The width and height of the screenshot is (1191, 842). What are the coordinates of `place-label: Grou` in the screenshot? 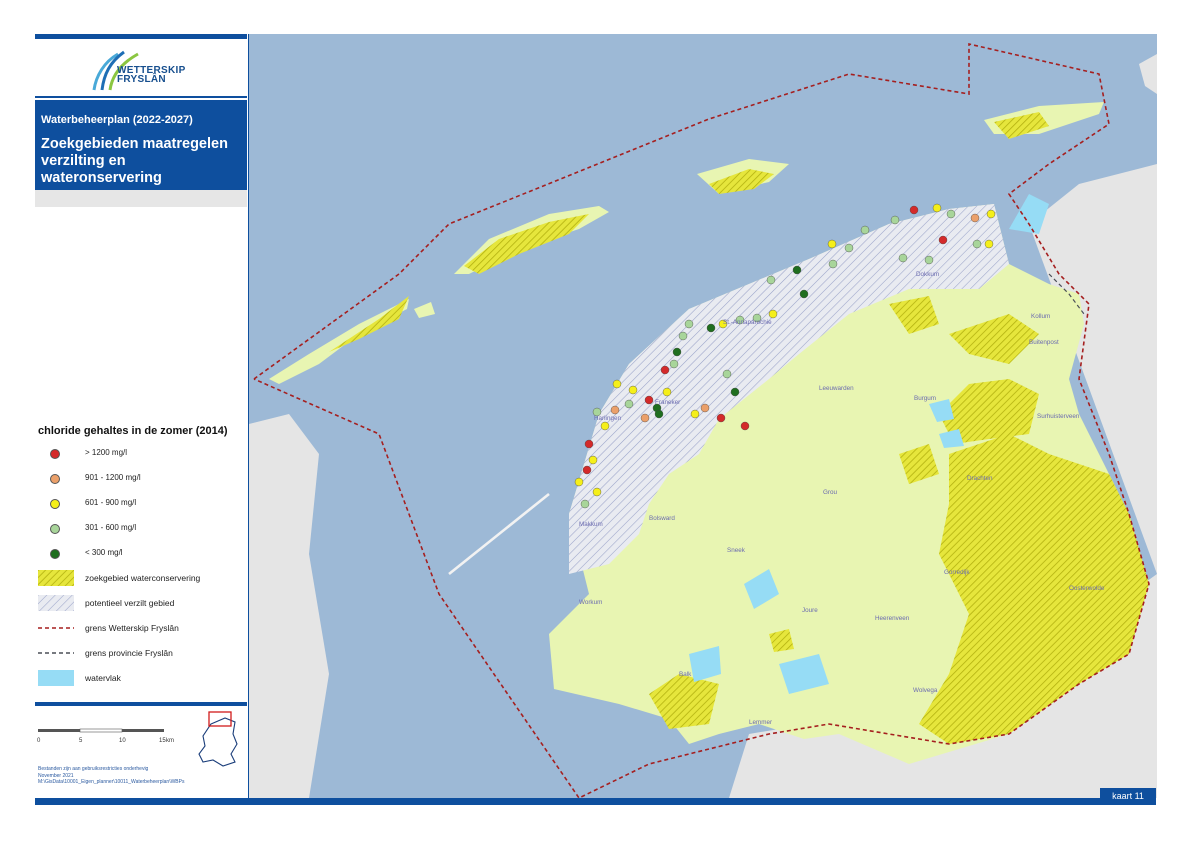 It's located at (830, 492).